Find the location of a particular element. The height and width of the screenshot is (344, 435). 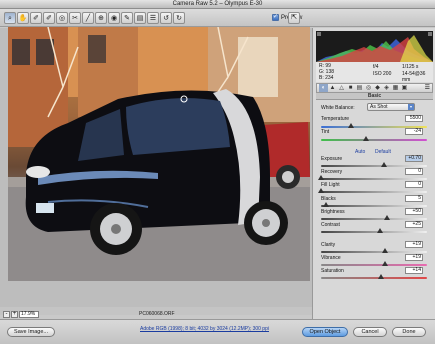

toolbar: ⌕✋✐✐◎✂╱⊕◉✎▤☰↺↻ ✓ Preview ⇱ is located at coordinates (217, 18).